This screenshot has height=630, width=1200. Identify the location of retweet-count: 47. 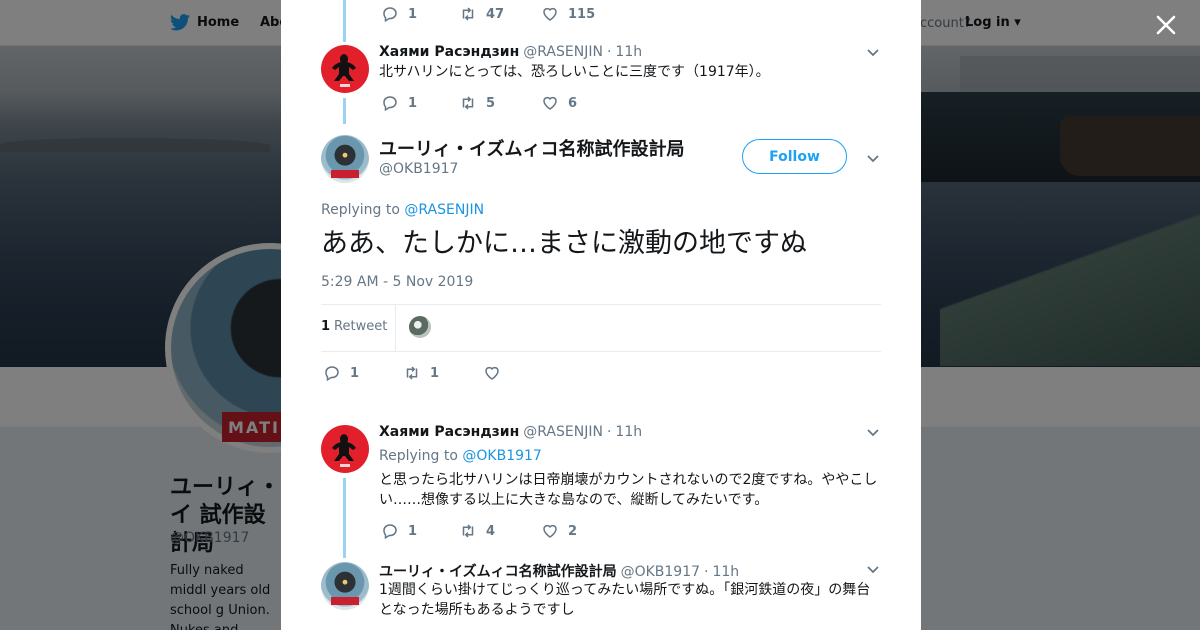
(495, 14).